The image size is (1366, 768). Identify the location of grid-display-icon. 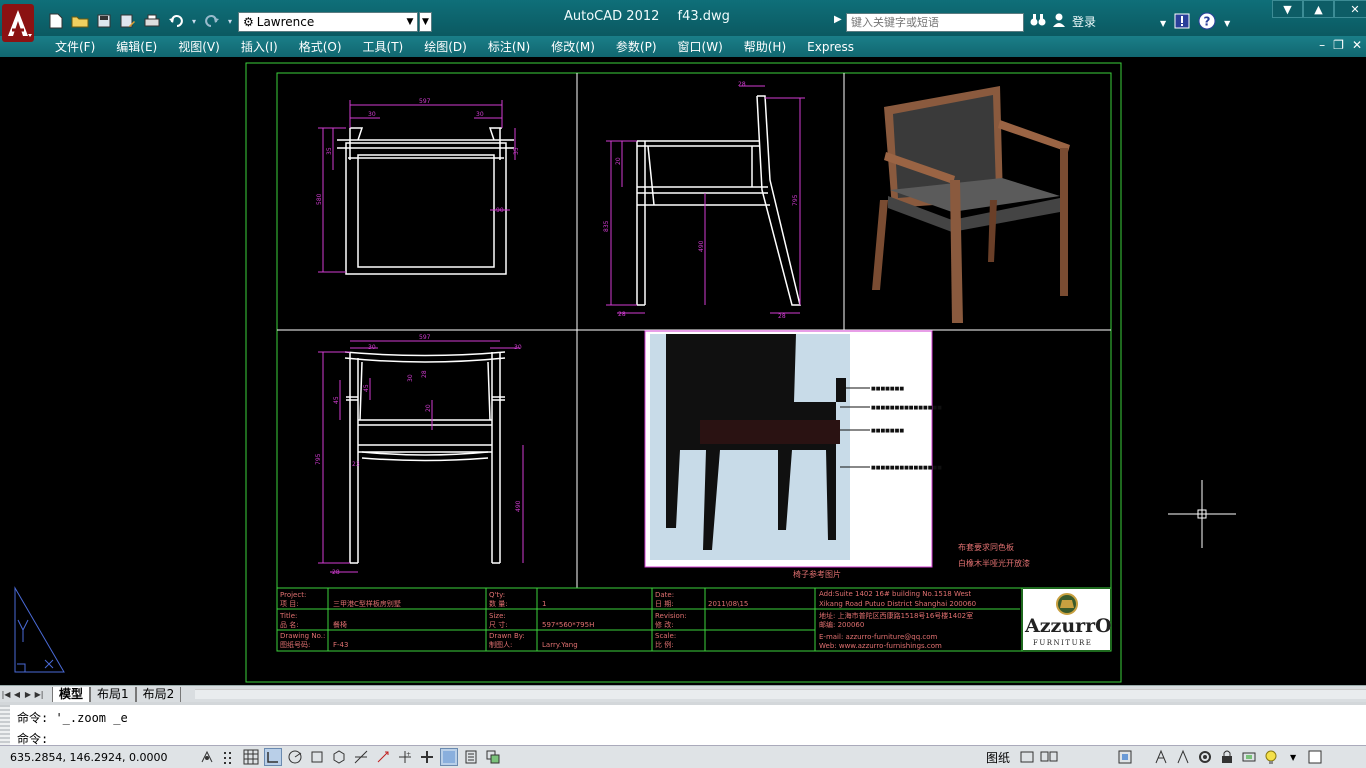
(251, 757).